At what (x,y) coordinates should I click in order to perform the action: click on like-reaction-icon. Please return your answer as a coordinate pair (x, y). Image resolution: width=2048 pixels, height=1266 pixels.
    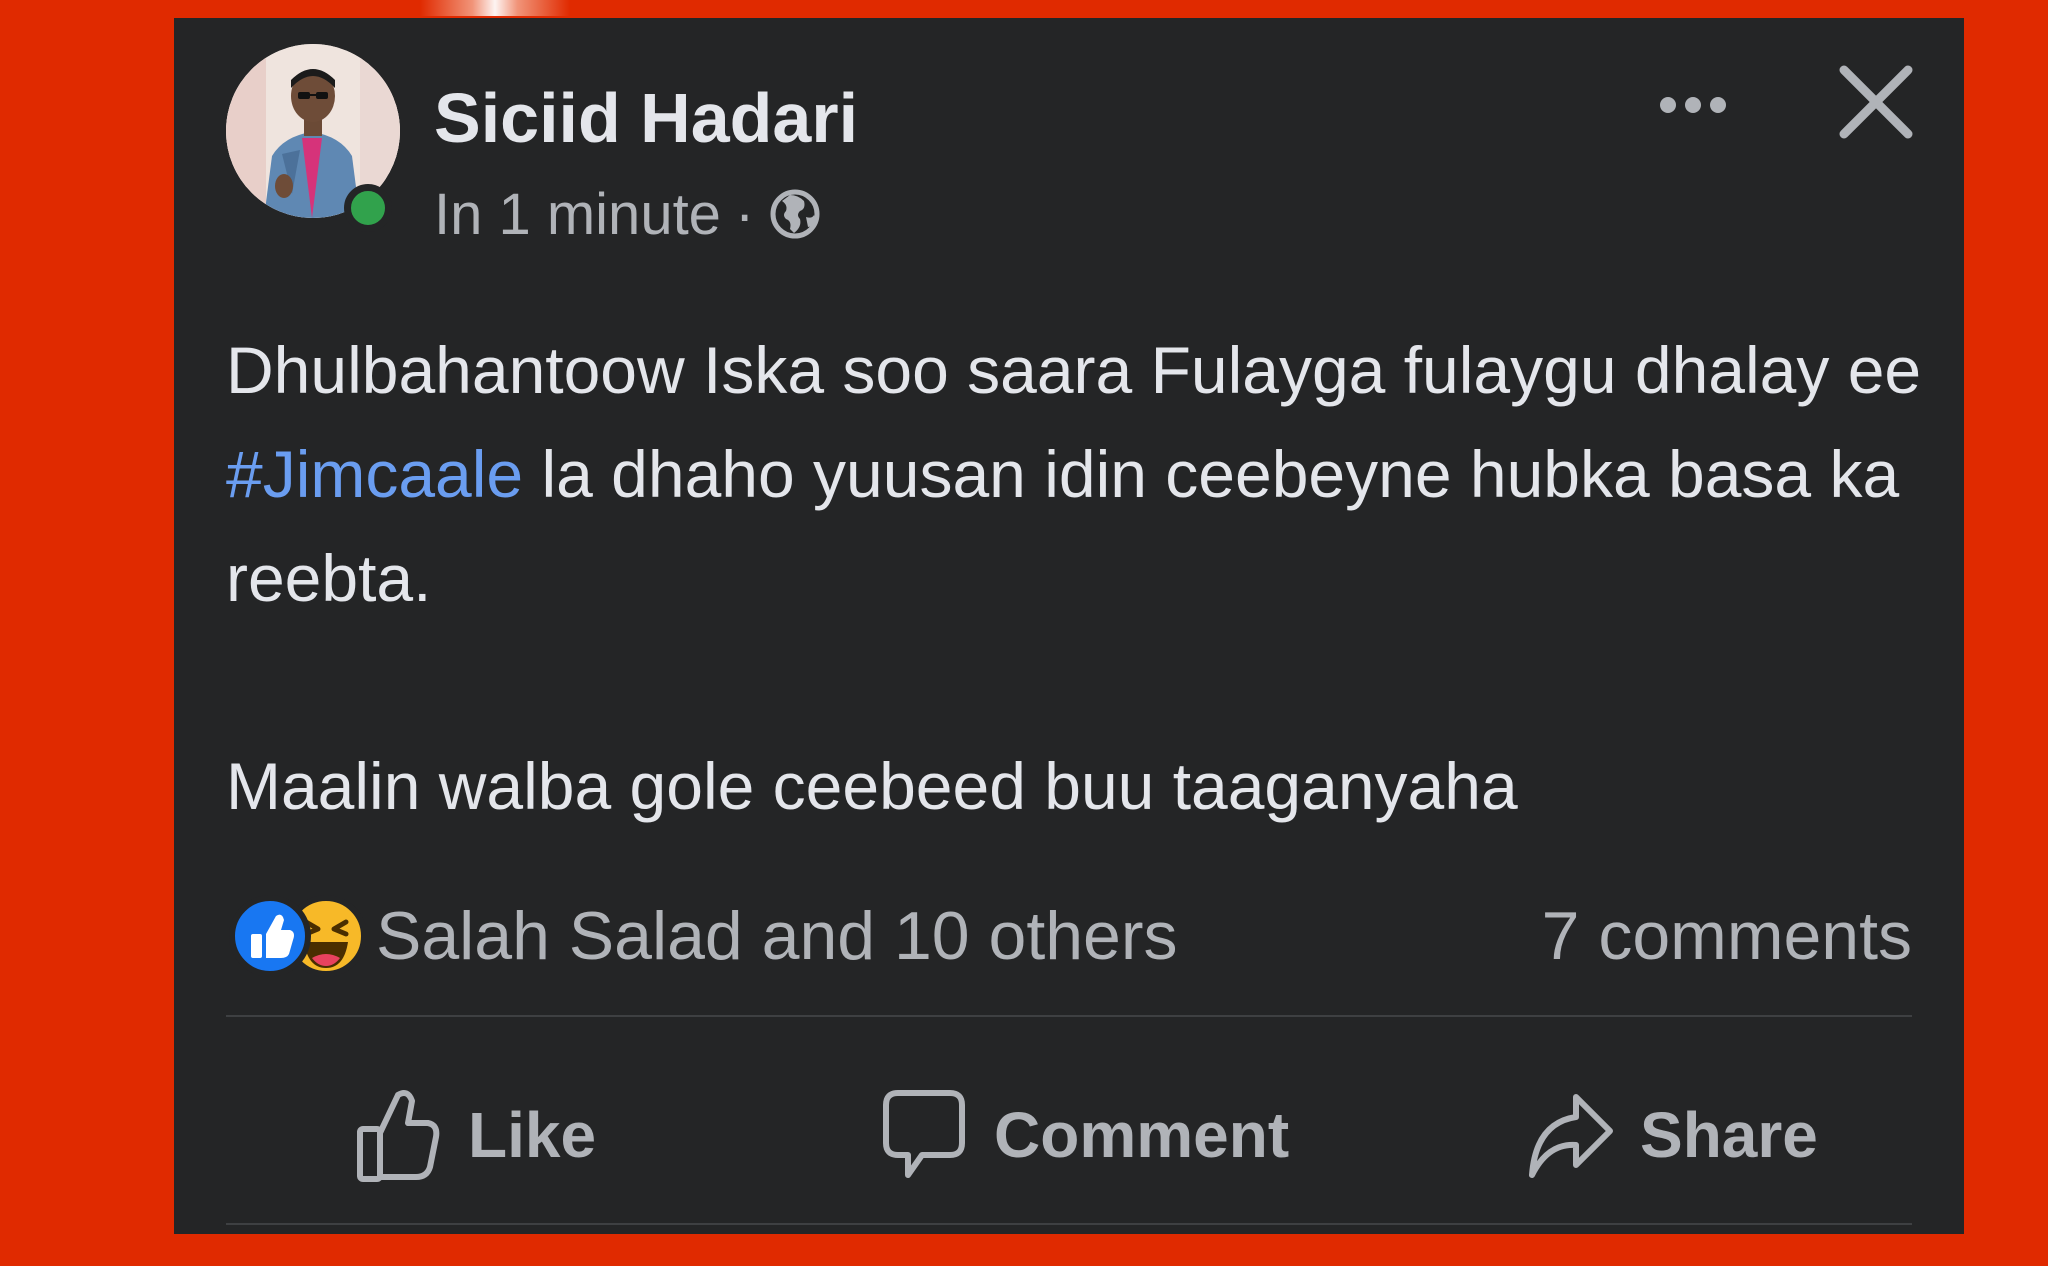
    Looking at the image, I should click on (270, 936).